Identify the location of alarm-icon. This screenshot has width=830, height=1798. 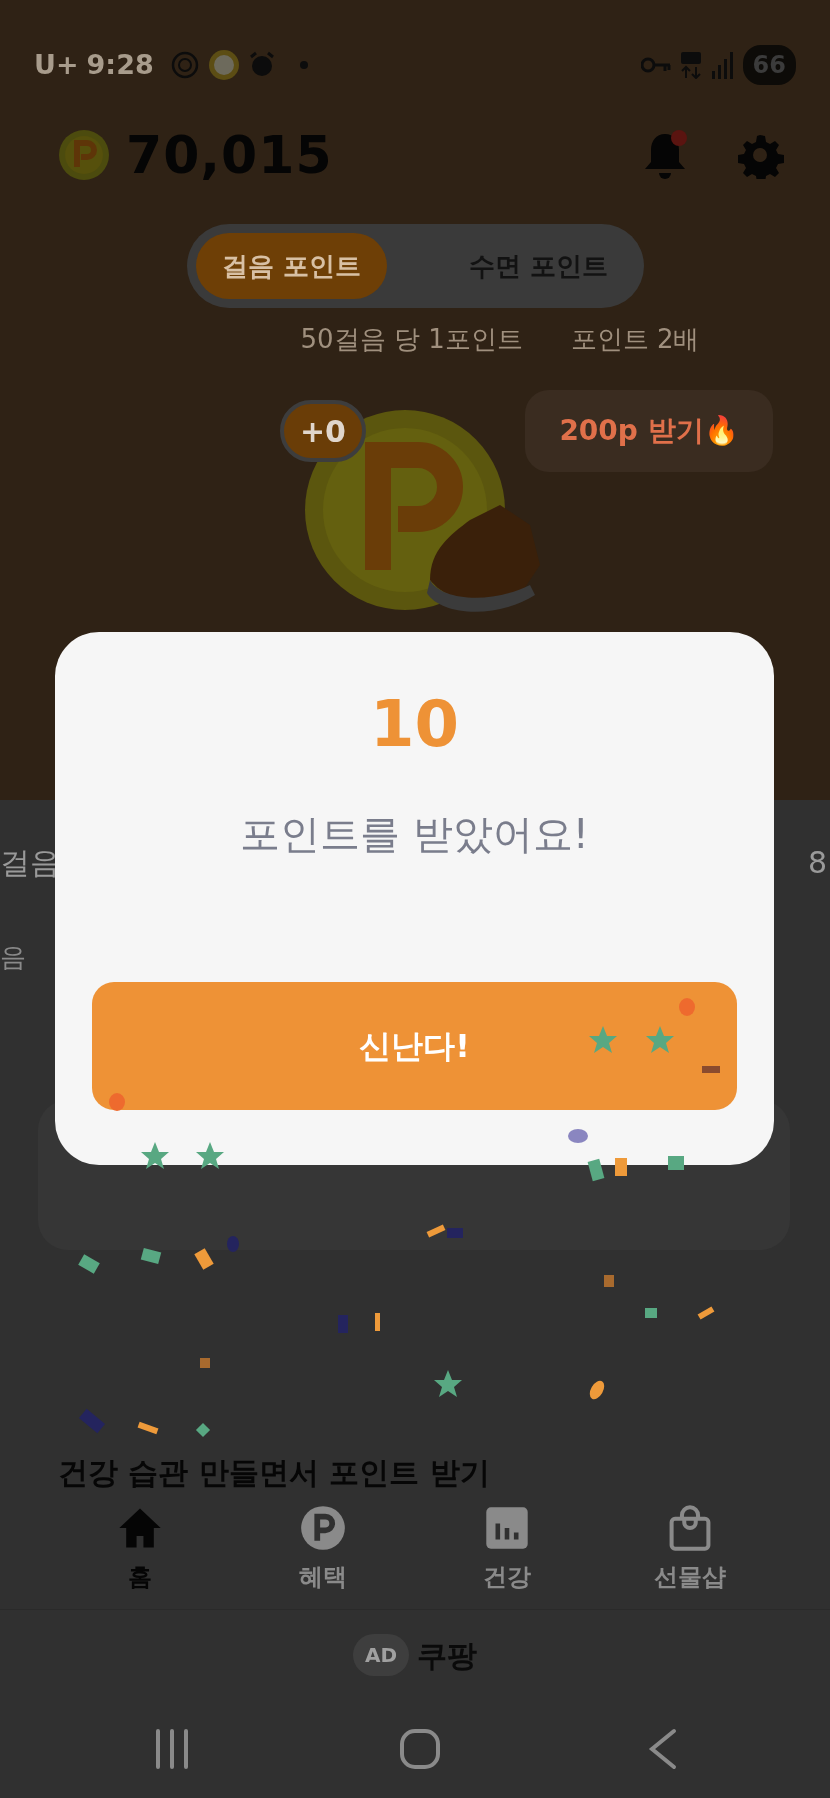
(261, 65).